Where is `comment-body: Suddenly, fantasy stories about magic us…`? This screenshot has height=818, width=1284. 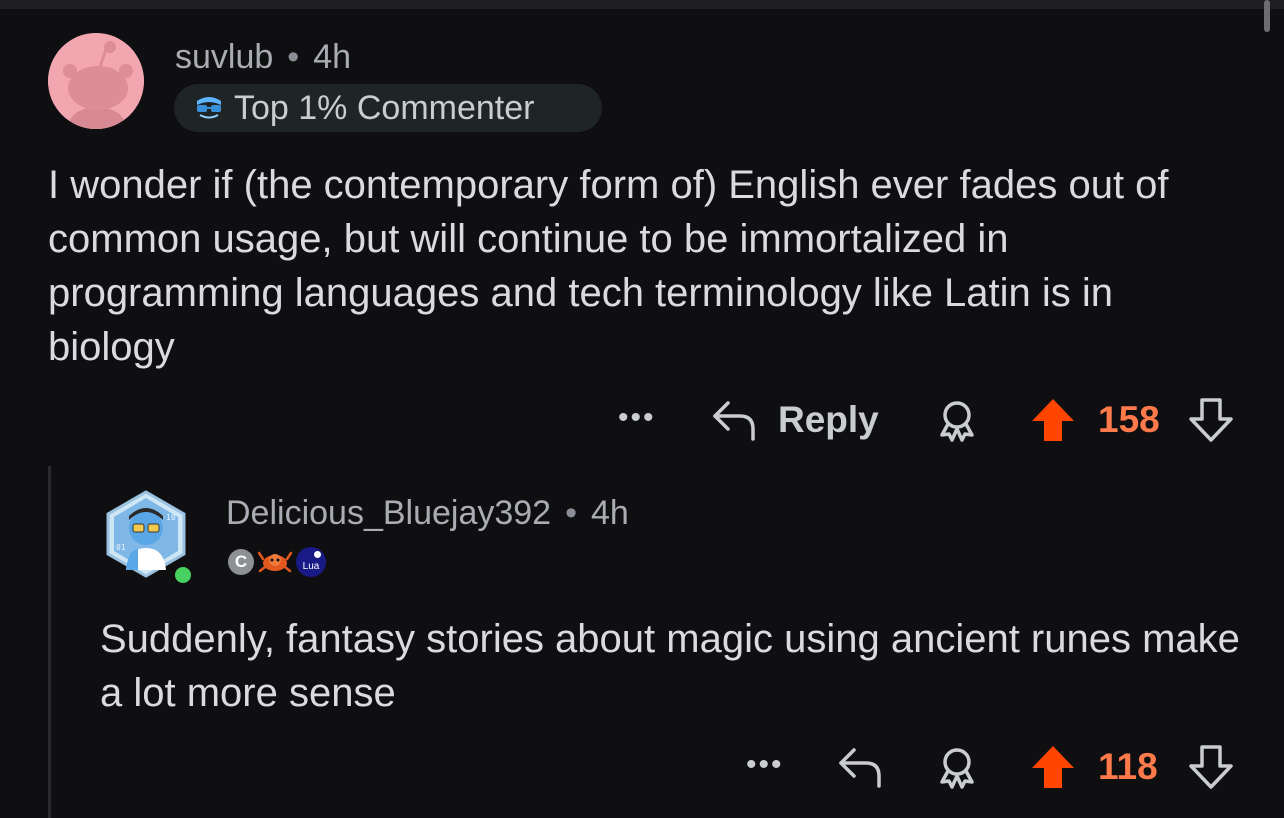
comment-body: Suddenly, fantasy stories about magic us… is located at coordinates (670, 666).